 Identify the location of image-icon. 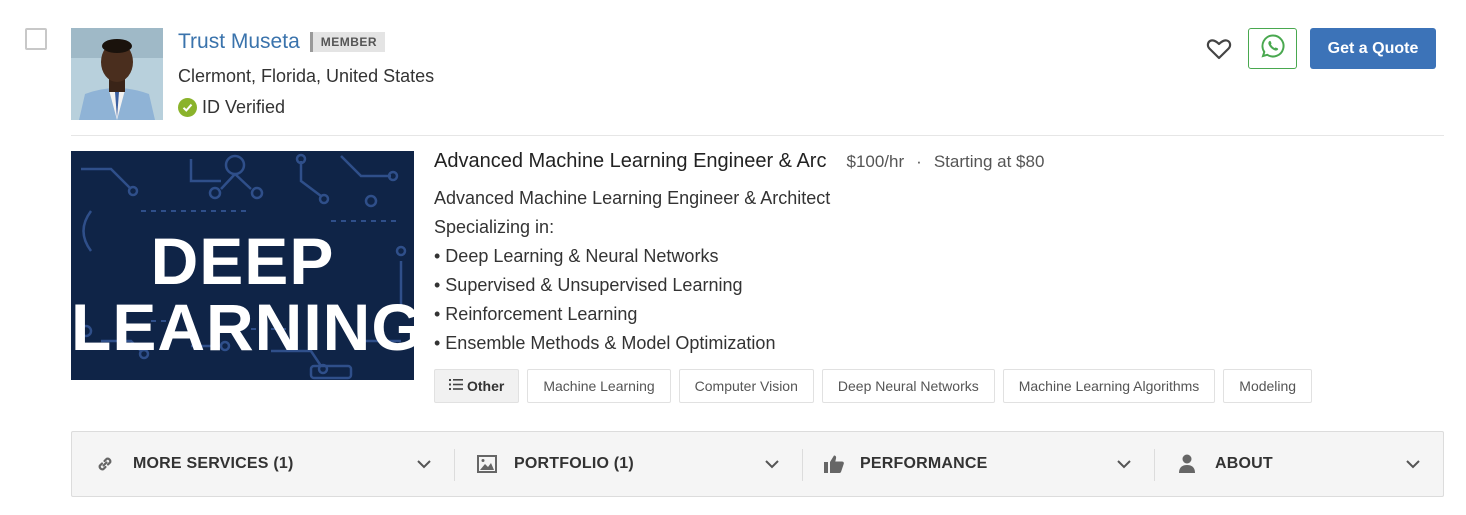
(487, 464).